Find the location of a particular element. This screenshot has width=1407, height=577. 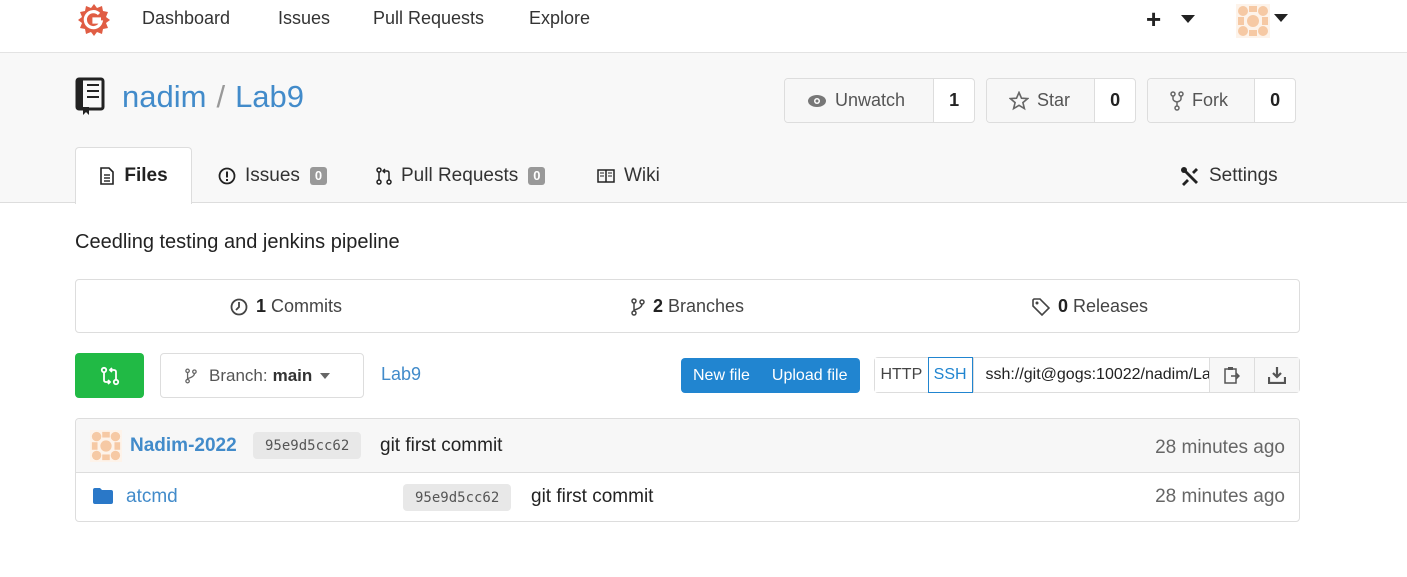

file-commit-message: git first commit is located at coordinates (592, 497).